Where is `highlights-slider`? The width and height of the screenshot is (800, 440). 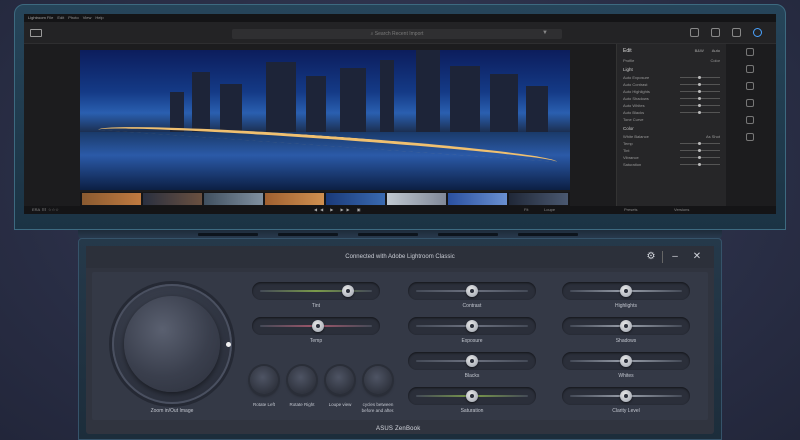
highlights-slider is located at coordinates (626, 291).